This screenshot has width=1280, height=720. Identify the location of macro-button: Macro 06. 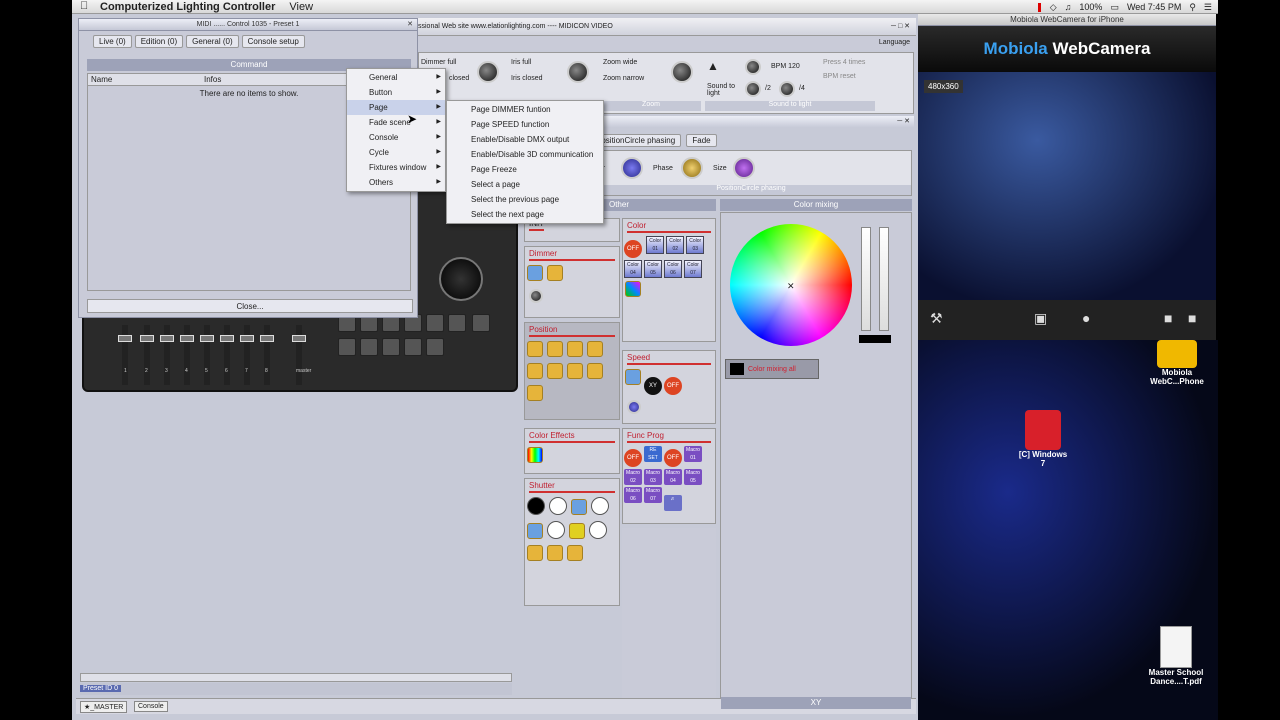
(633, 495).